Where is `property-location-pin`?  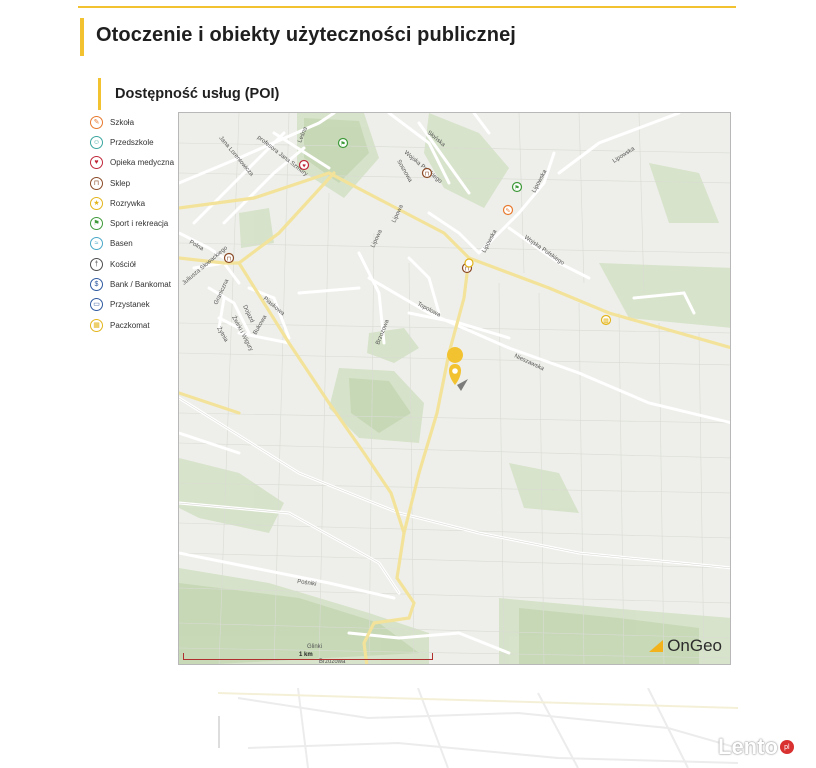
property-location-pin is located at coordinates (457, 369).